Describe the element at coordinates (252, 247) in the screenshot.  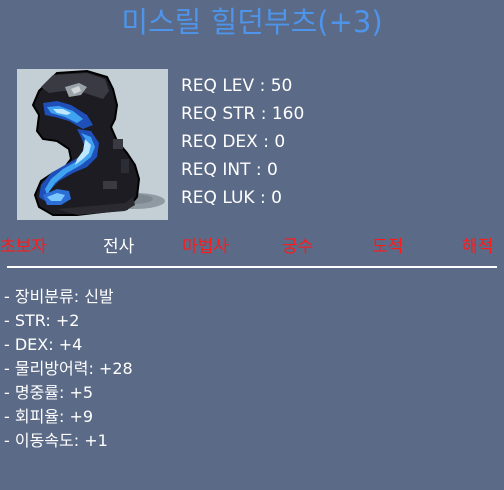
I see `job-list: 초보자 전사 마법사 궁수 도적 해적` at that location.